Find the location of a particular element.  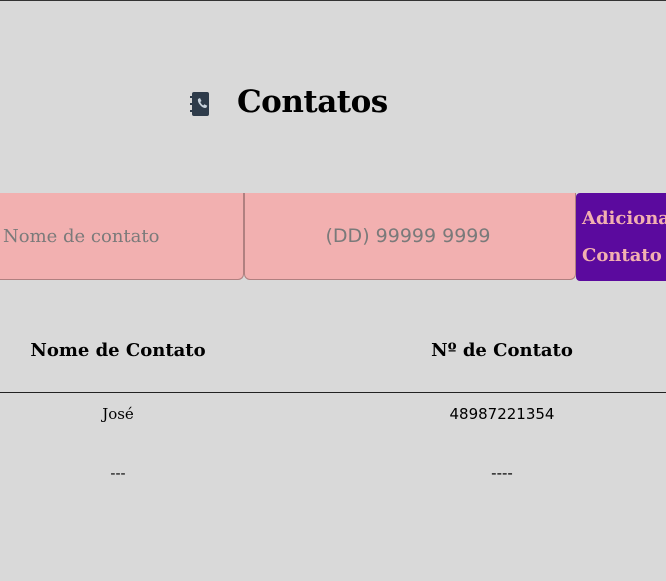

top-divider is located at coordinates (333, 0).